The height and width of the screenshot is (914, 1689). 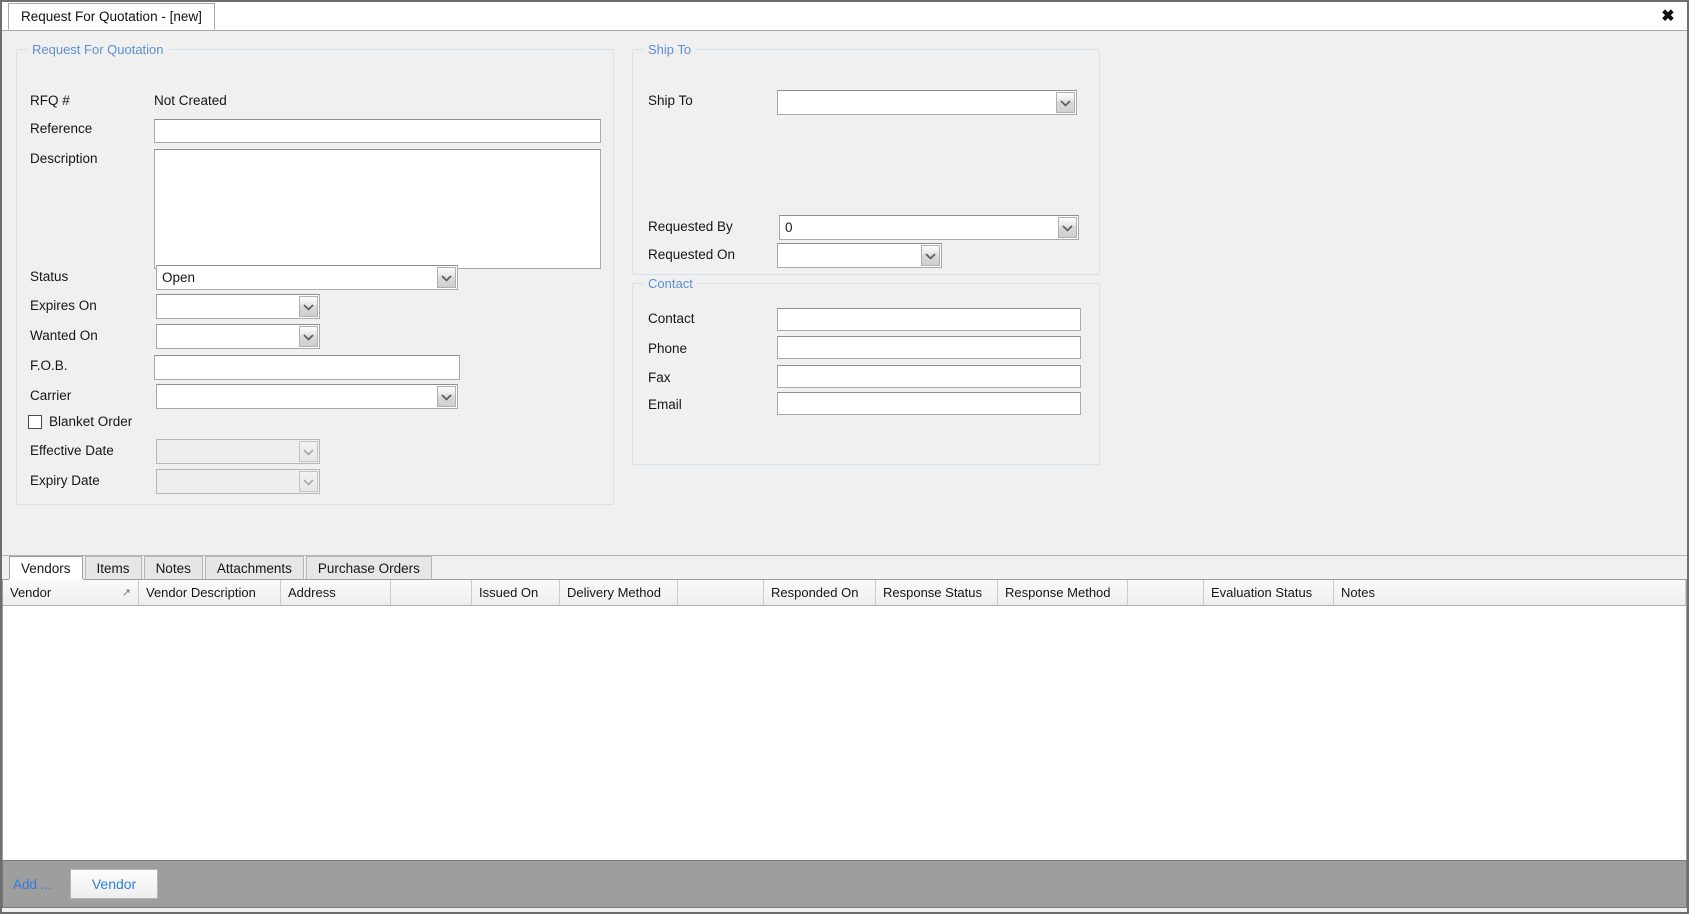 I want to click on expiry-date-label: Expiry Date, so click(x=65, y=480).